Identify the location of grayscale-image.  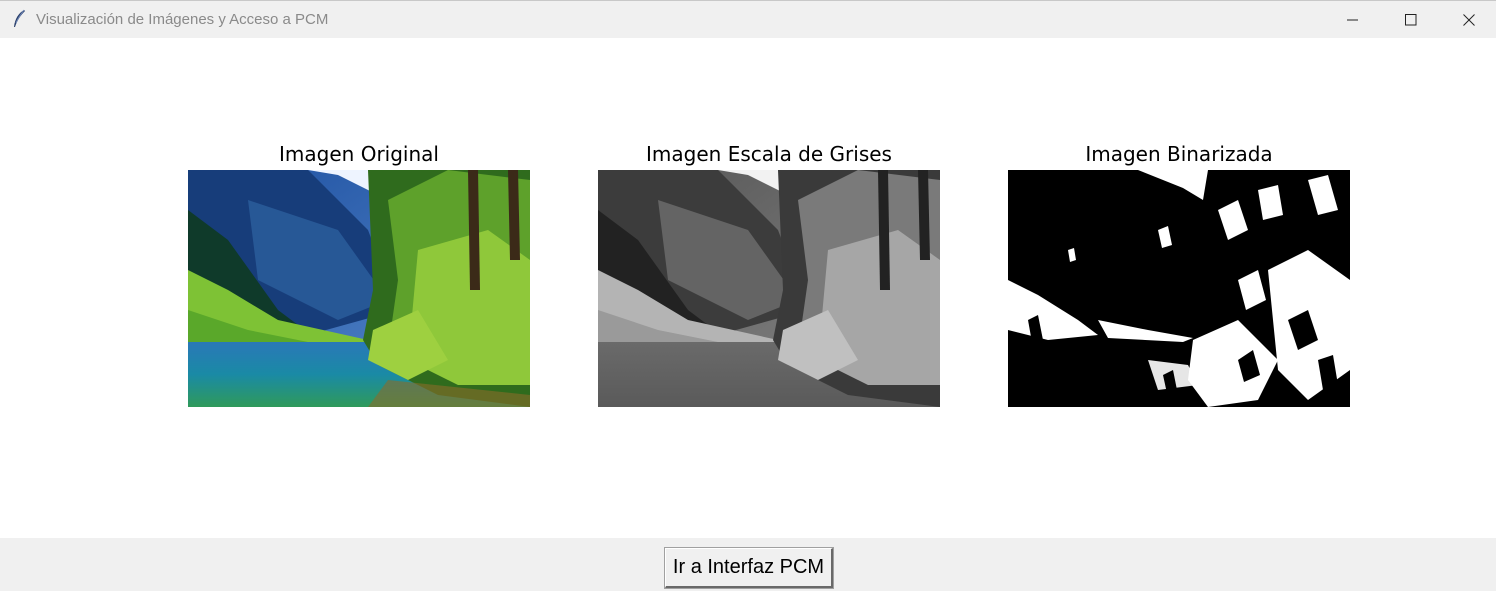
(769, 288).